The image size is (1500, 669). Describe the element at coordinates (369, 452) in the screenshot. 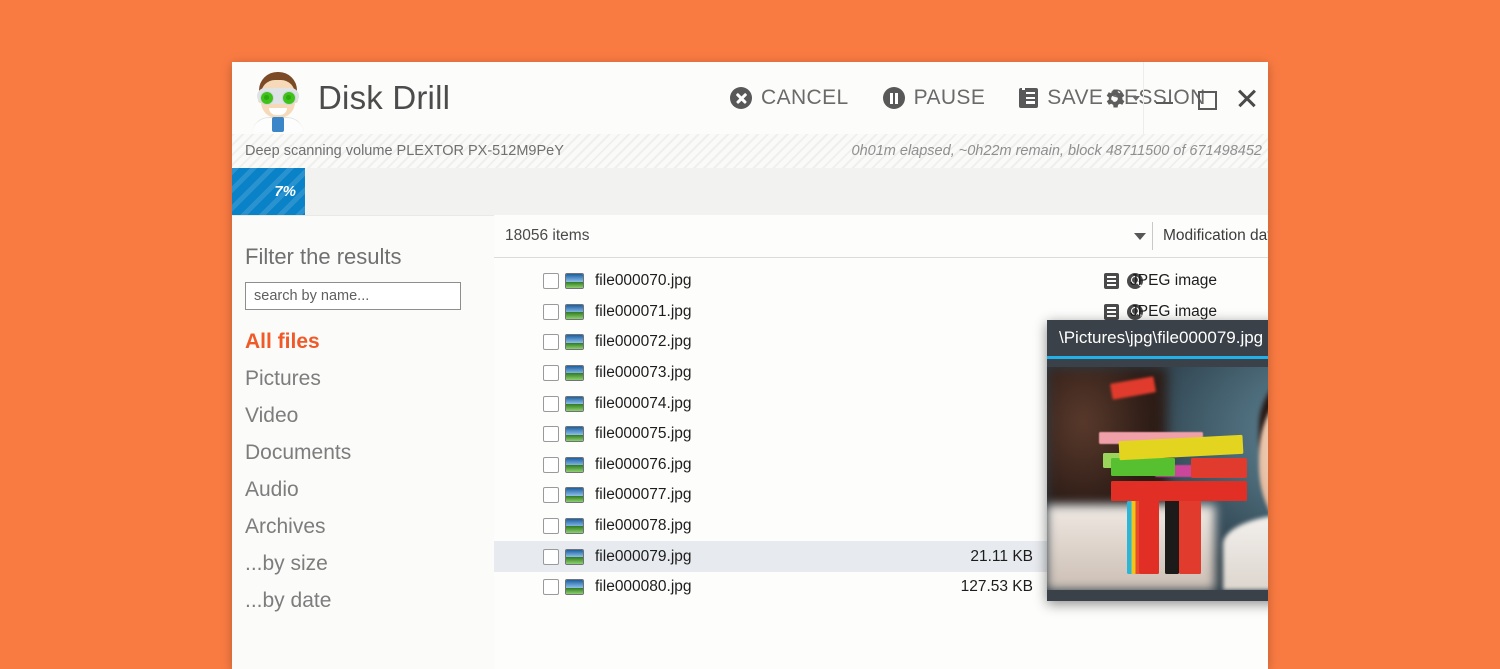

I see `sidebar-item-documents: Documents` at that location.